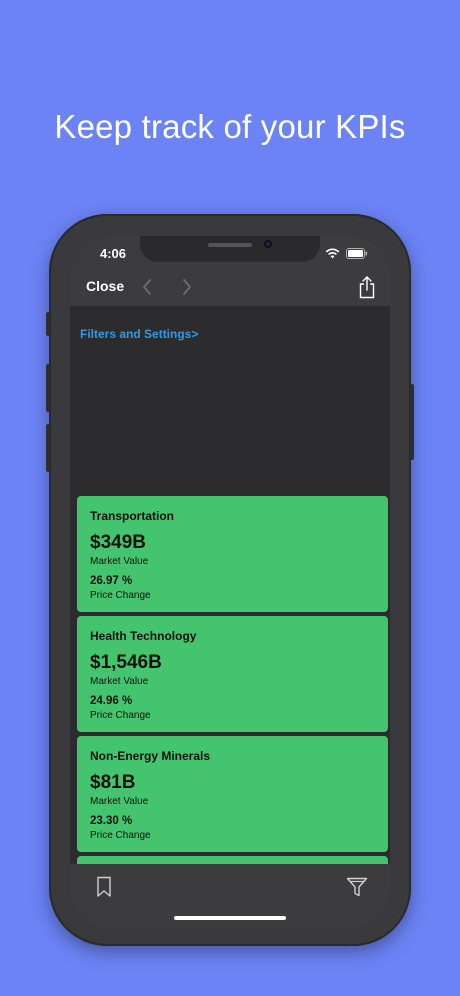  What do you see at coordinates (48, 324) in the screenshot?
I see `mute-switch` at bounding box center [48, 324].